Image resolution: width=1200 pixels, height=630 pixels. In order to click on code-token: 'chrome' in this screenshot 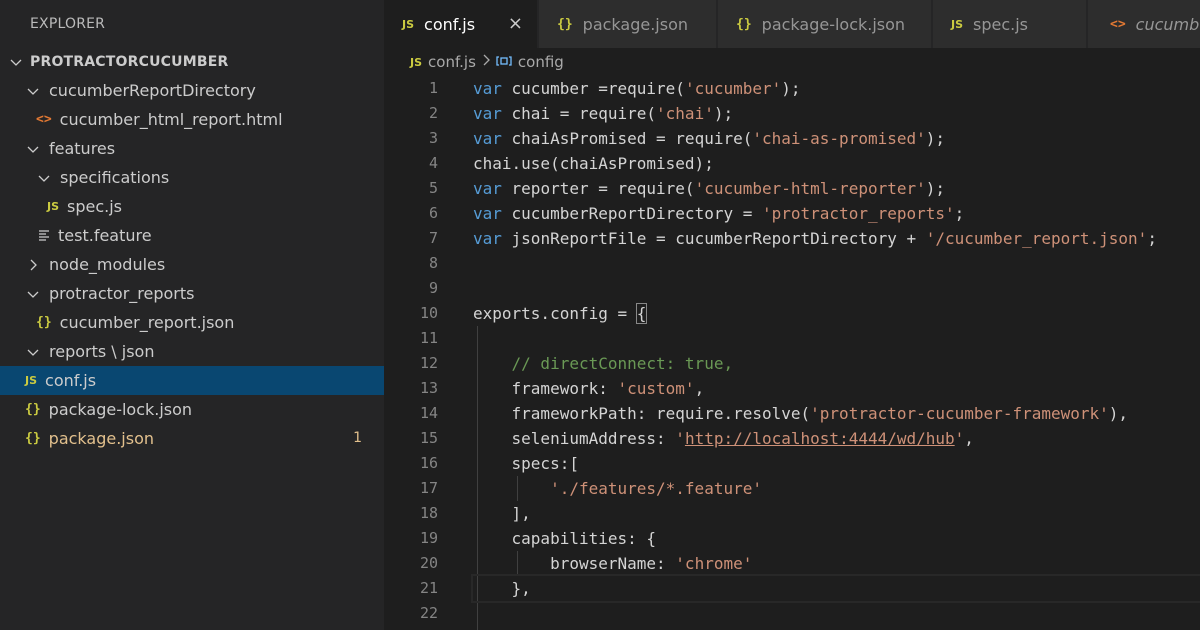, I will do `click(714, 563)`.